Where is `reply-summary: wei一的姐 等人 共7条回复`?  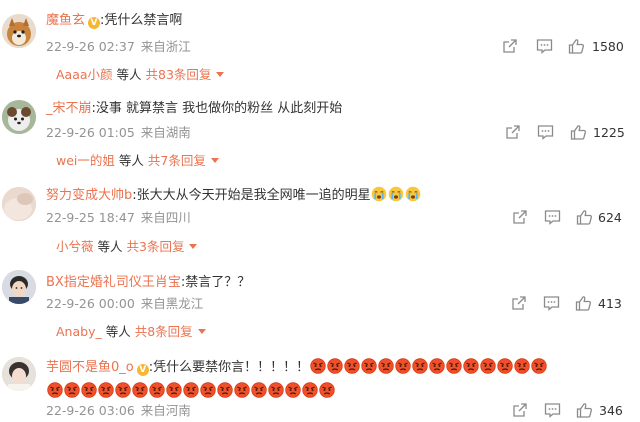 reply-summary: wei一的姐 等人 共7条回复 is located at coordinates (137, 161).